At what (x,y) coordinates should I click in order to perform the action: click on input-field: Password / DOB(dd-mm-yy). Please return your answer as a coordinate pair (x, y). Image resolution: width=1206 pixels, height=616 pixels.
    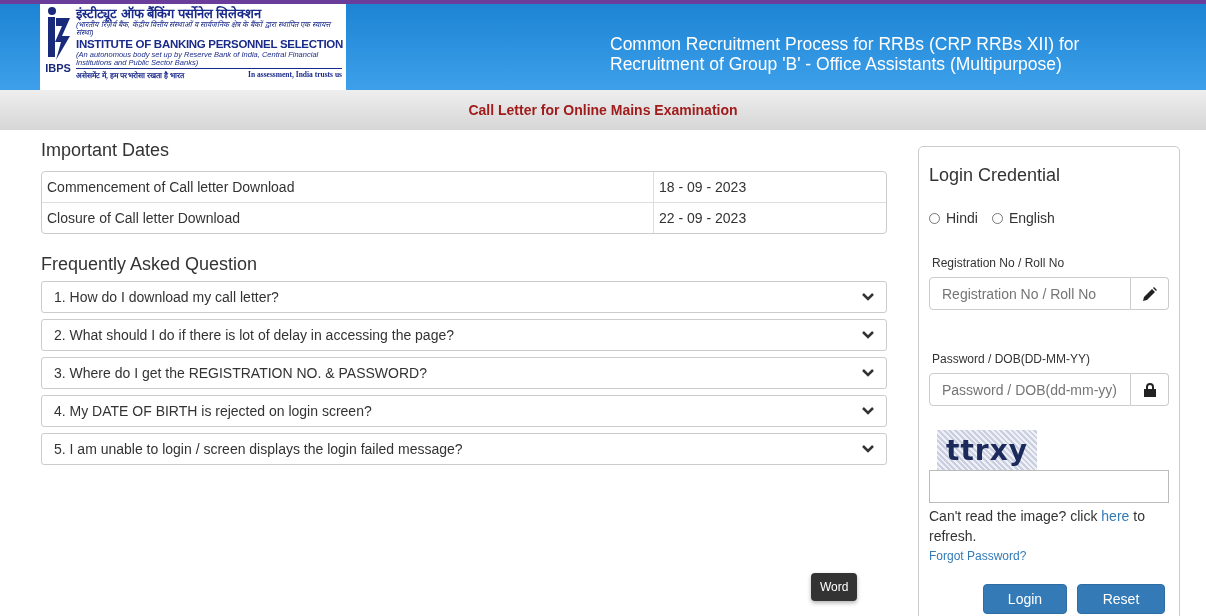
    Looking at the image, I should click on (1030, 389).